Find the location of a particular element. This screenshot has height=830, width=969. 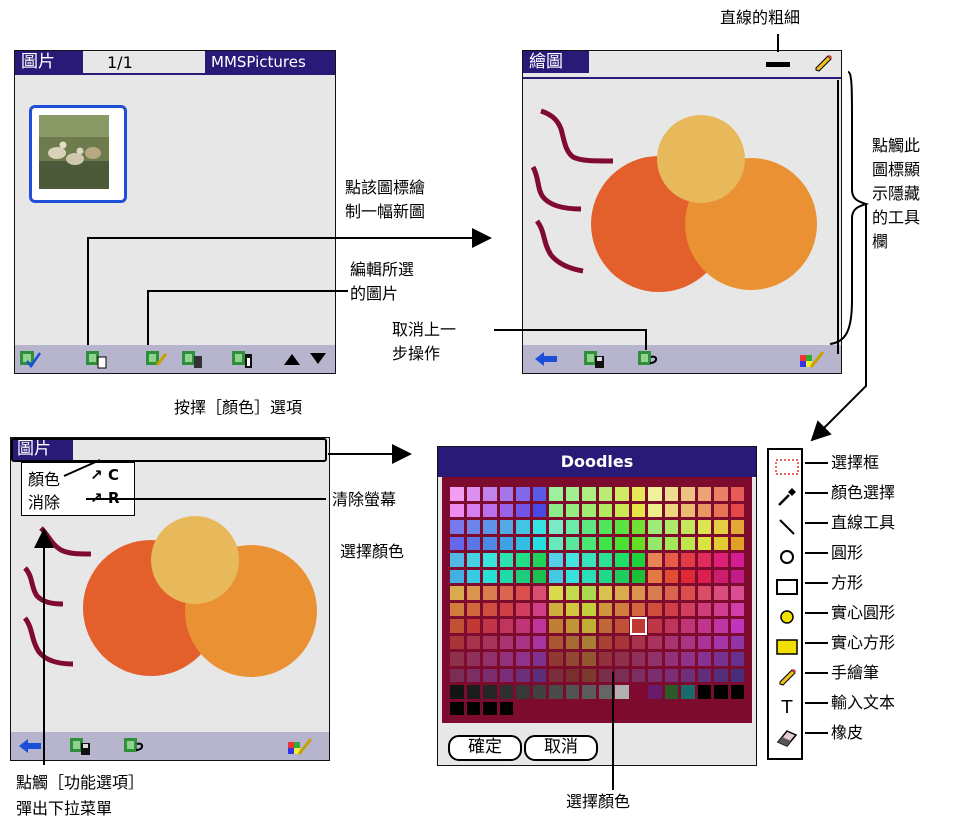

eraser-icon is located at coordinates (787, 737).